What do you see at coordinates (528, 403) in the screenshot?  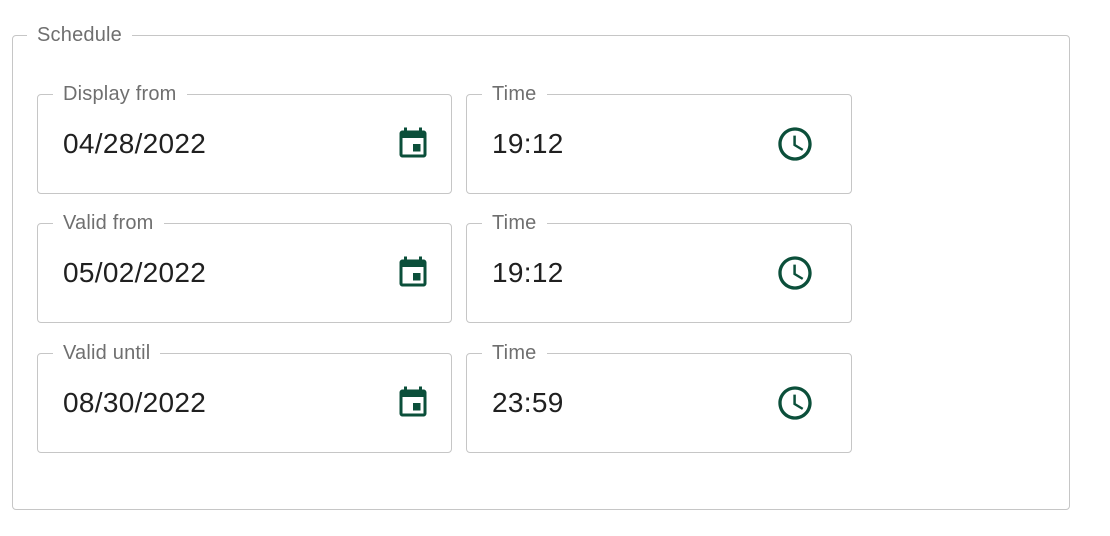 I see `valid-until-time-value: 23:59` at bounding box center [528, 403].